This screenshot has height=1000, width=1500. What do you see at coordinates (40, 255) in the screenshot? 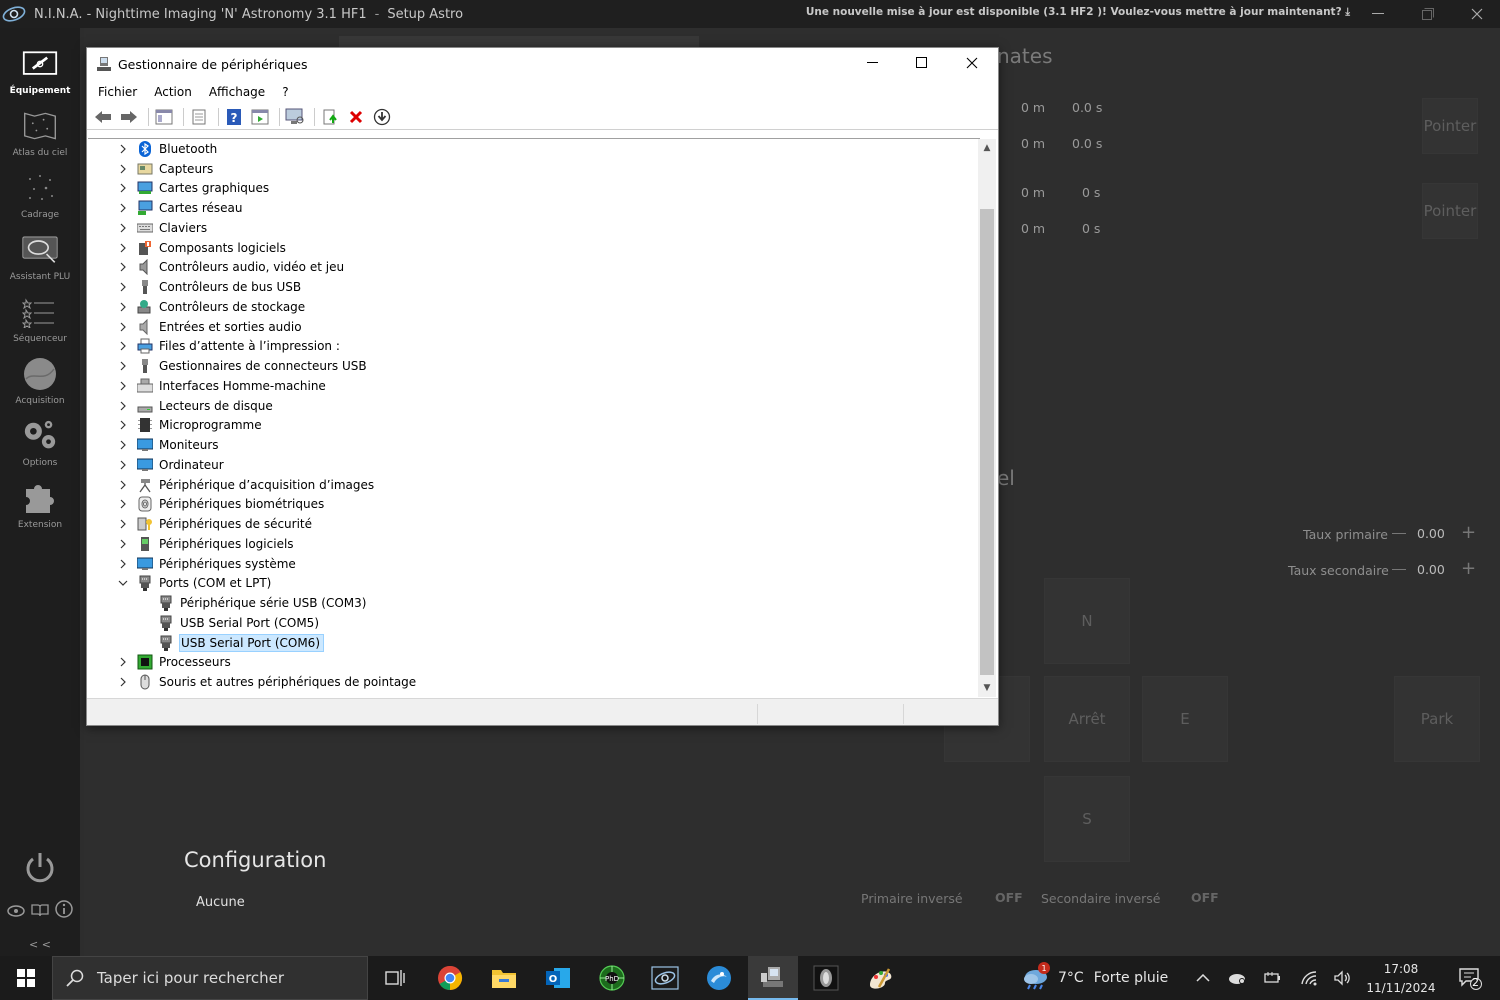
I see `sidebar-item-flat-wizard: Assistant PLU` at bounding box center [40, 255].